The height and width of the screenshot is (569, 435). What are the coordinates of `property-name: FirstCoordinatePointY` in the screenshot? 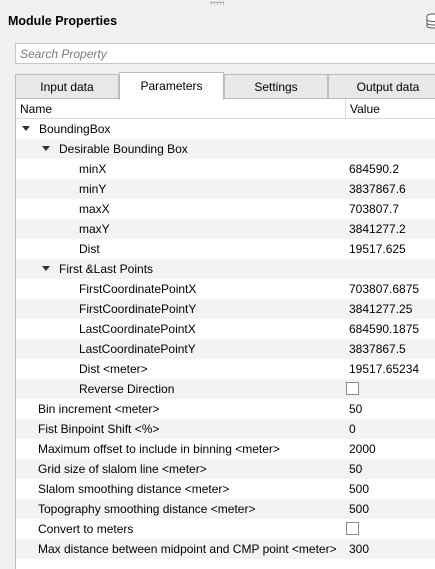 It's located at (138, 309).